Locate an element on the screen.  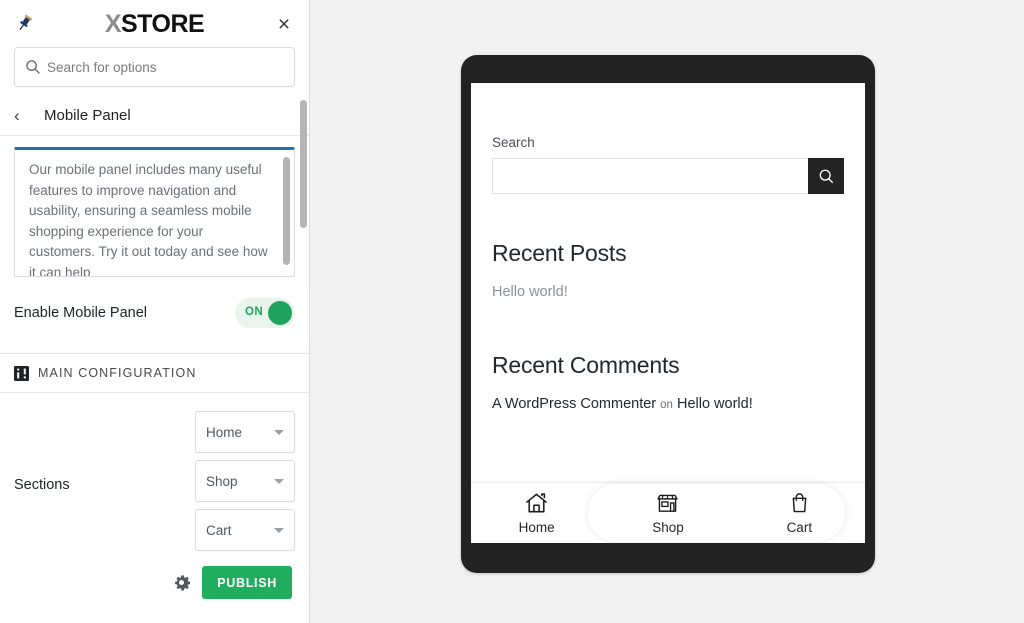
section-select-cart: Cart is located at coordinates (245, 530).